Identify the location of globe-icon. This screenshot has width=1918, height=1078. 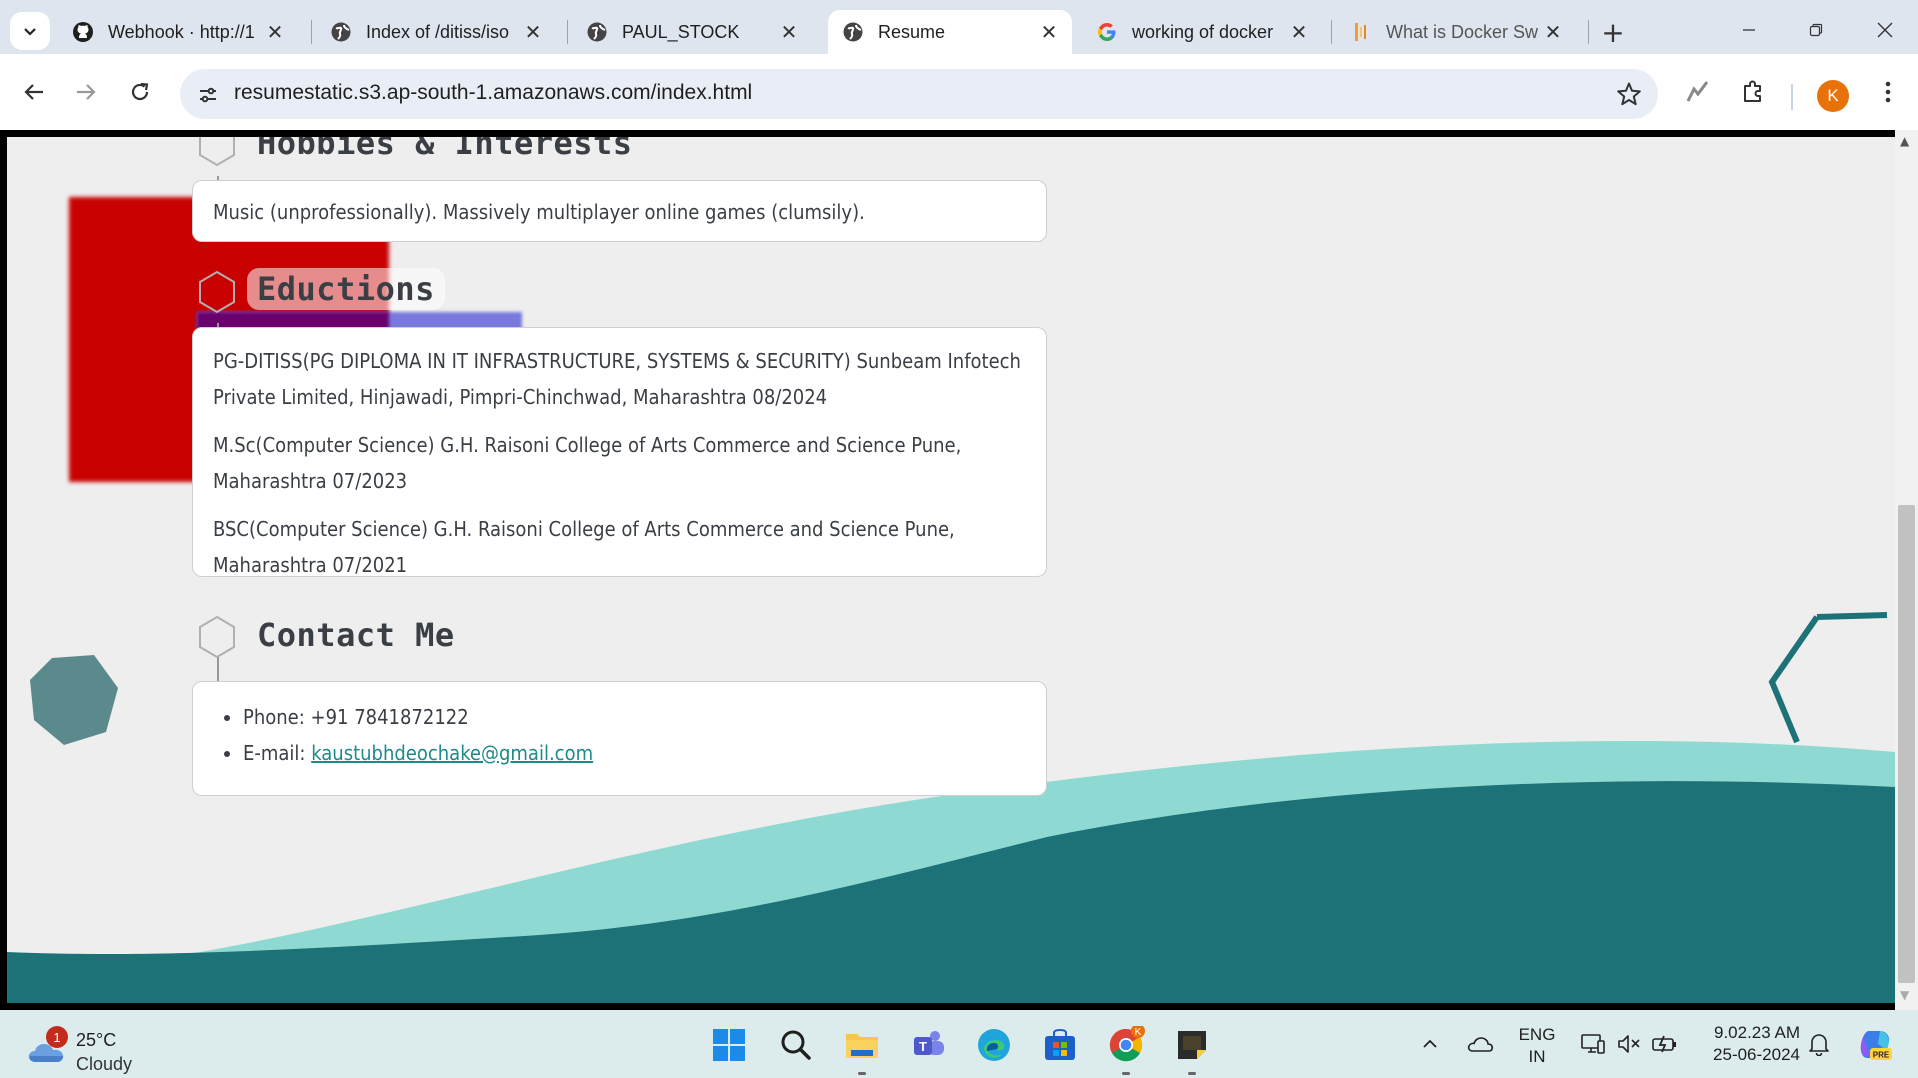
(341, 32).